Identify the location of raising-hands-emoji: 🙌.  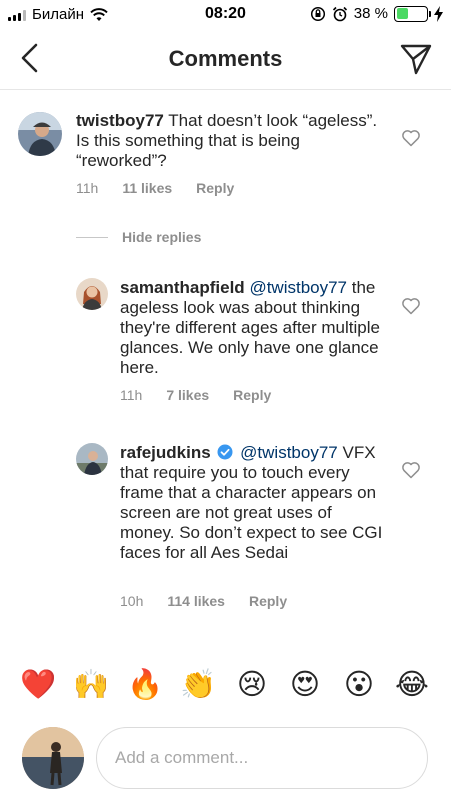
(91, 684).